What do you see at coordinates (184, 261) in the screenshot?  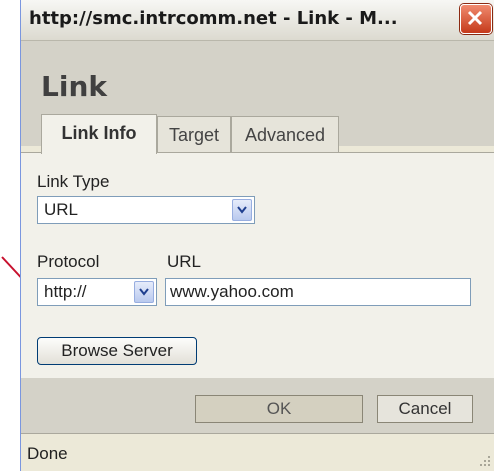 I see `url-label: URL` at bounding box center [184, 261].